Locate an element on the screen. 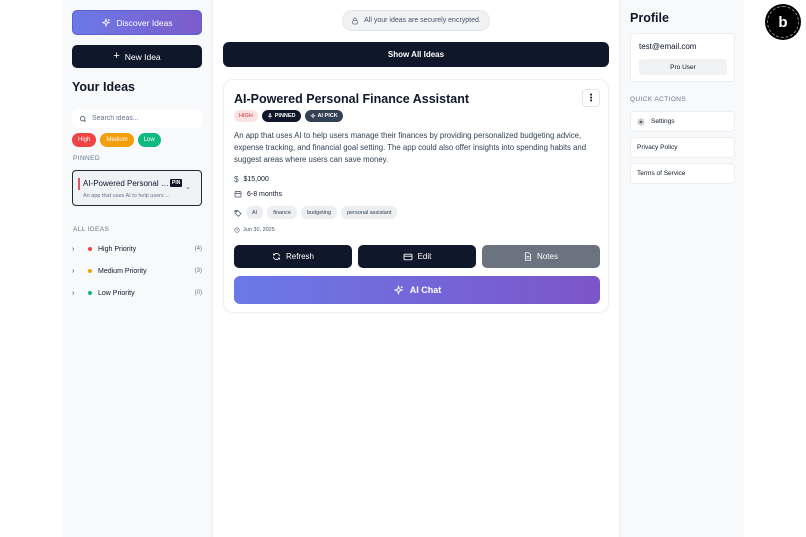 The image size is (806, 537). ai-chat-label: AI Chat is located at coordinates (425, 290).